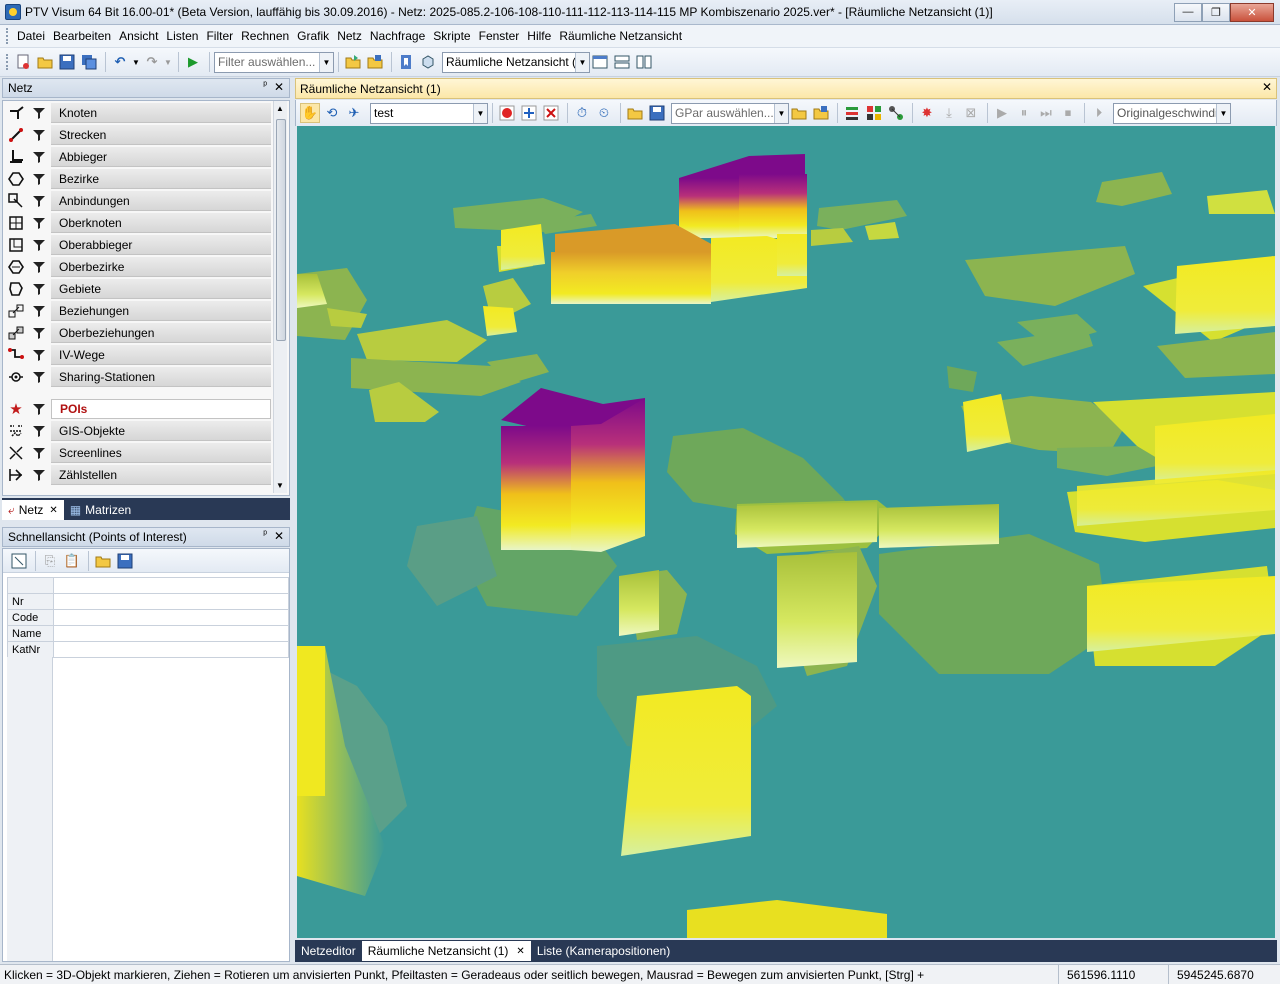 This screenshot has width=1280, height=984. What do you see at coordinates (72, 561) in the screenshot?
I see `paste-icon: 📋` at bounding box center [72, 561].